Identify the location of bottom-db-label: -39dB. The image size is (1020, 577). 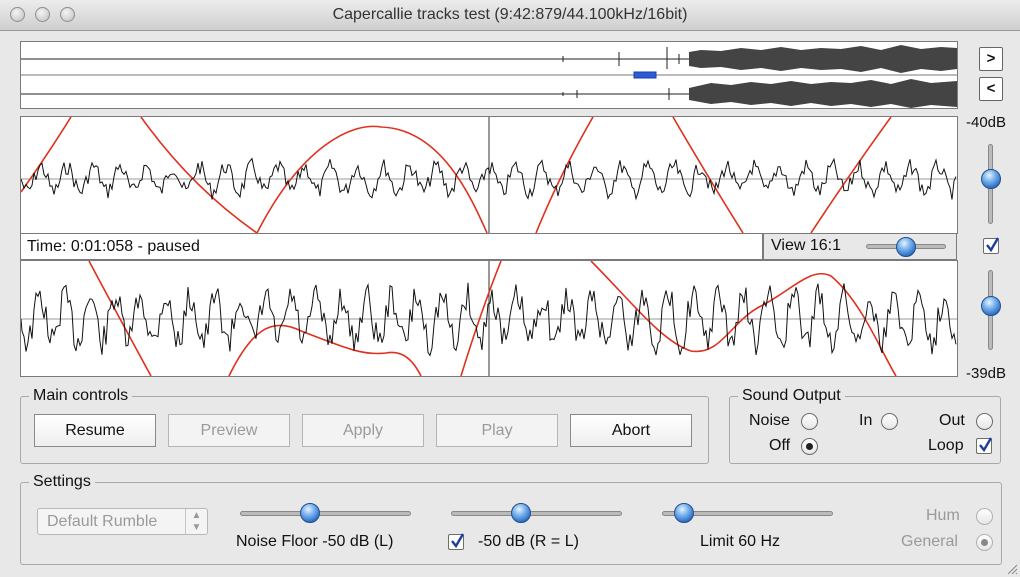
(986, 373).